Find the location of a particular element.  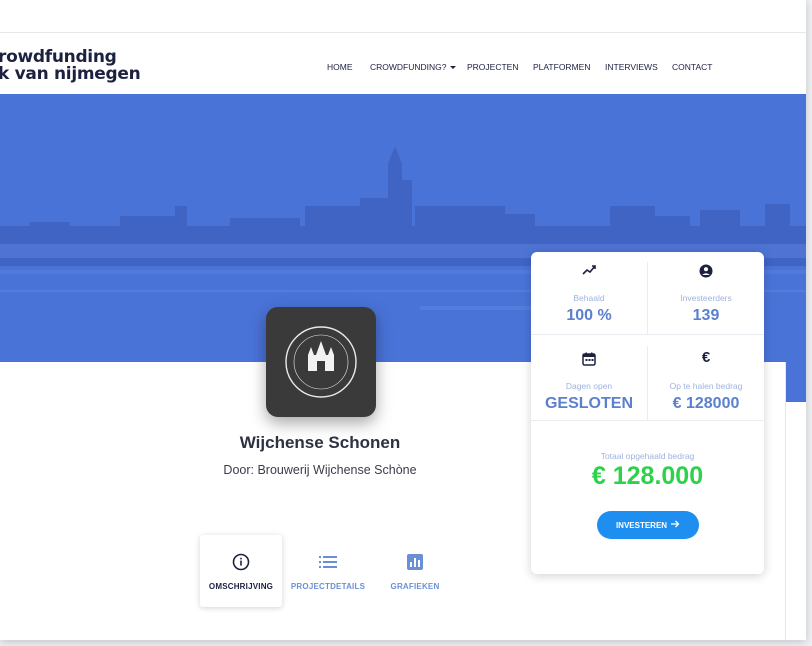

info-circle-icon is located at coordinates (241, 562).